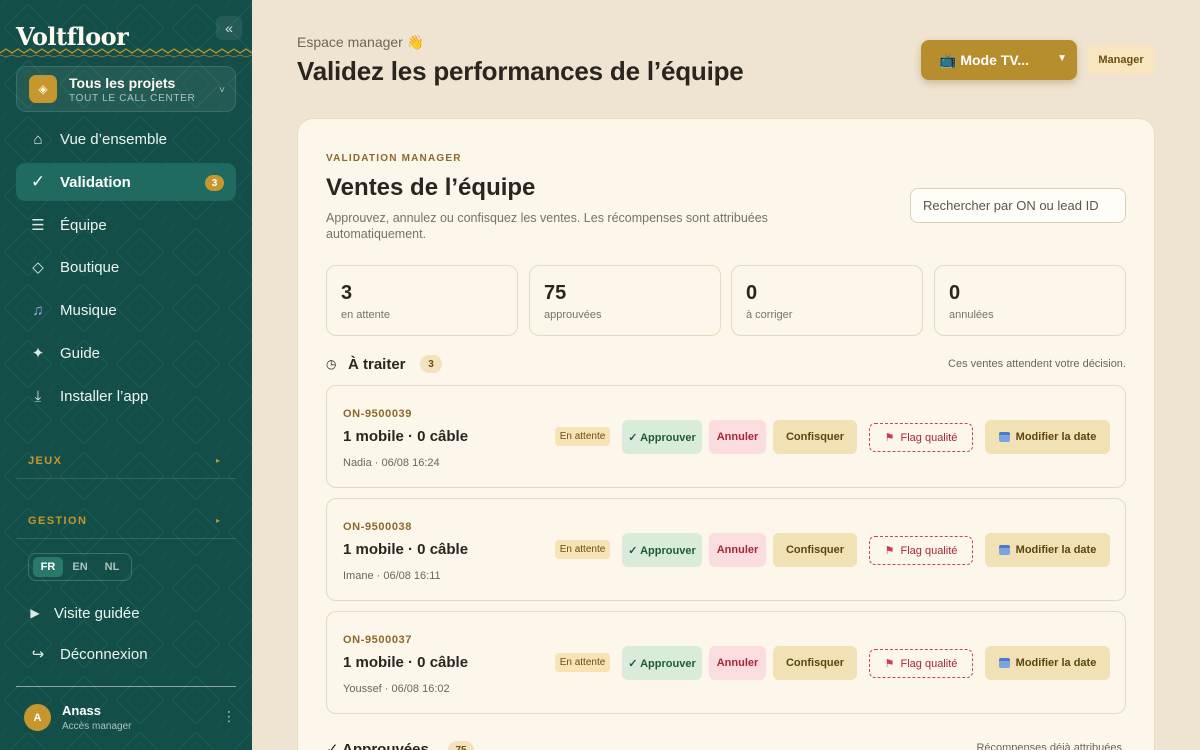 This screenshot has height=750, width=1200. I want to click on project-icon: ◈, so click(43, 89).